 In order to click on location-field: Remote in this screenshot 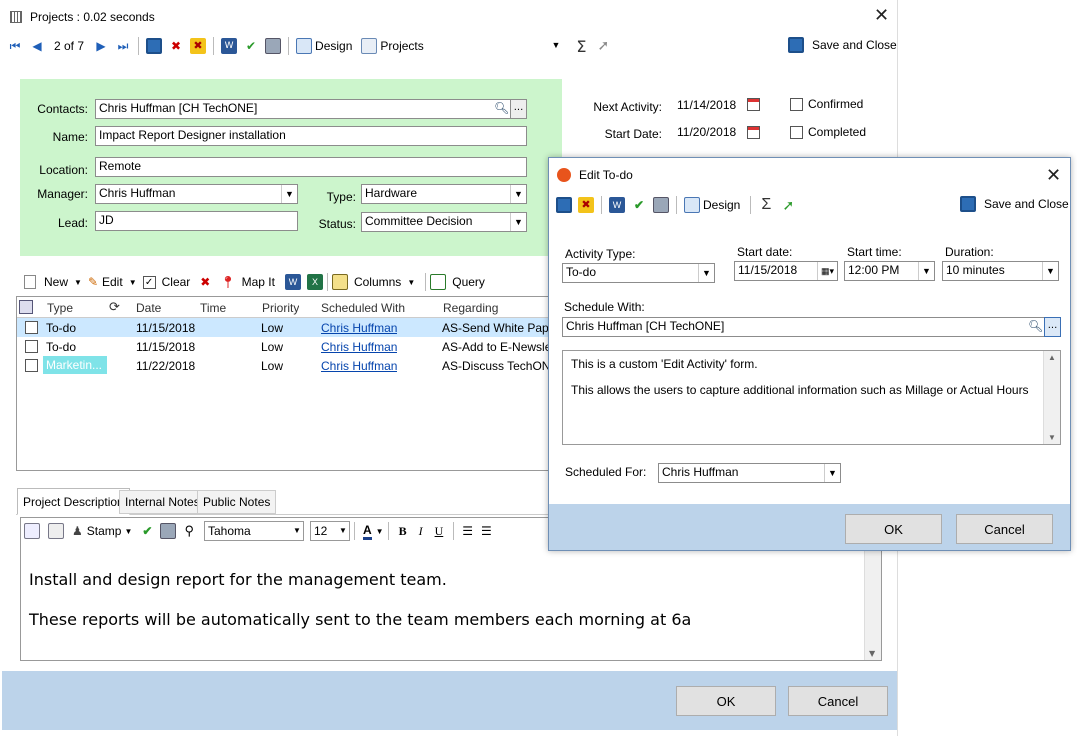, I will do `click(311, 167)`.